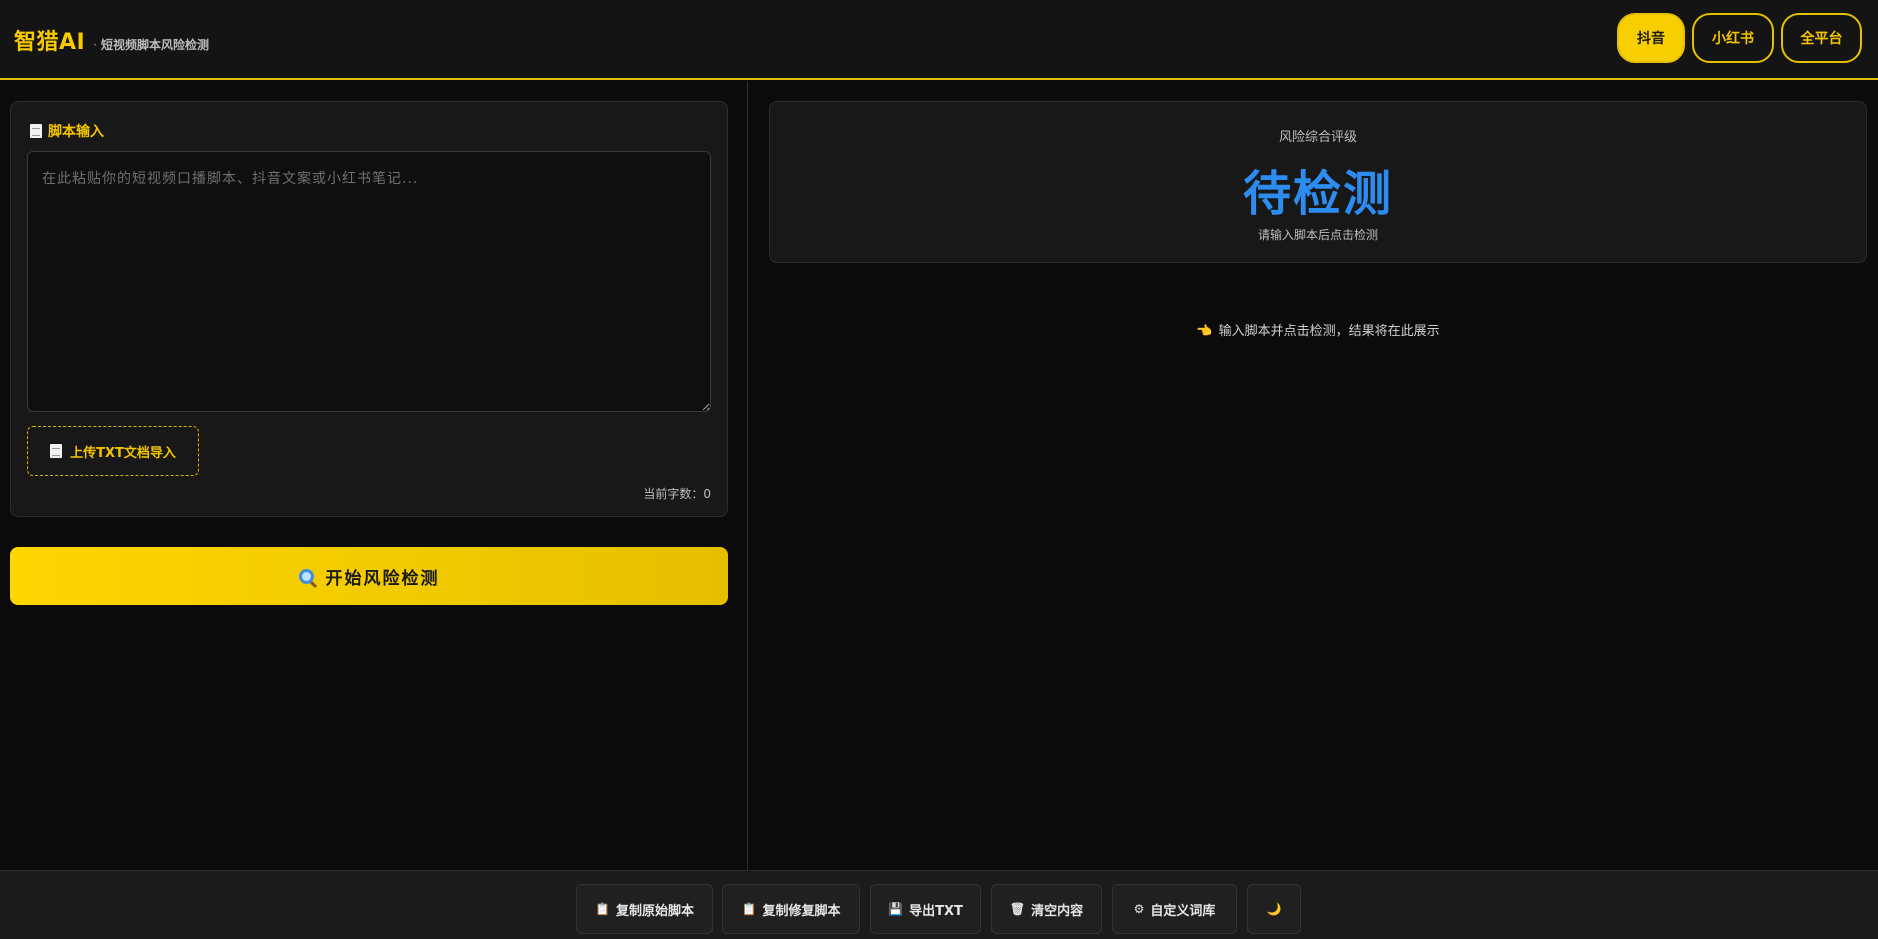  I want to click on platform-tab-xiaohongshu: 小红书, so click(1733, 38).